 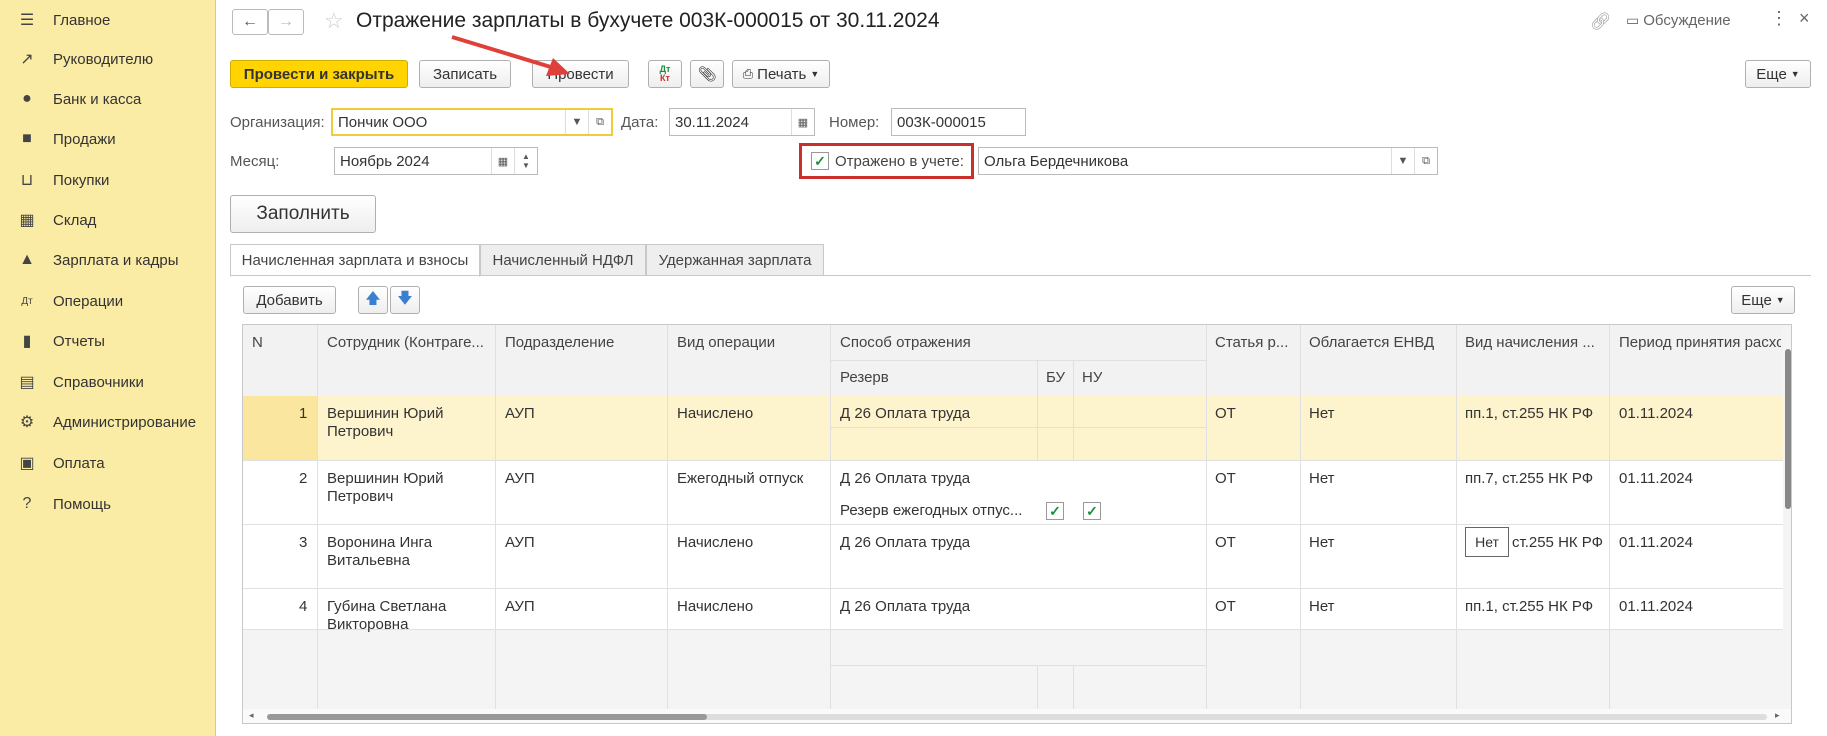 I want to click on attach-button: 📎︎, so click(x=707, y=74).